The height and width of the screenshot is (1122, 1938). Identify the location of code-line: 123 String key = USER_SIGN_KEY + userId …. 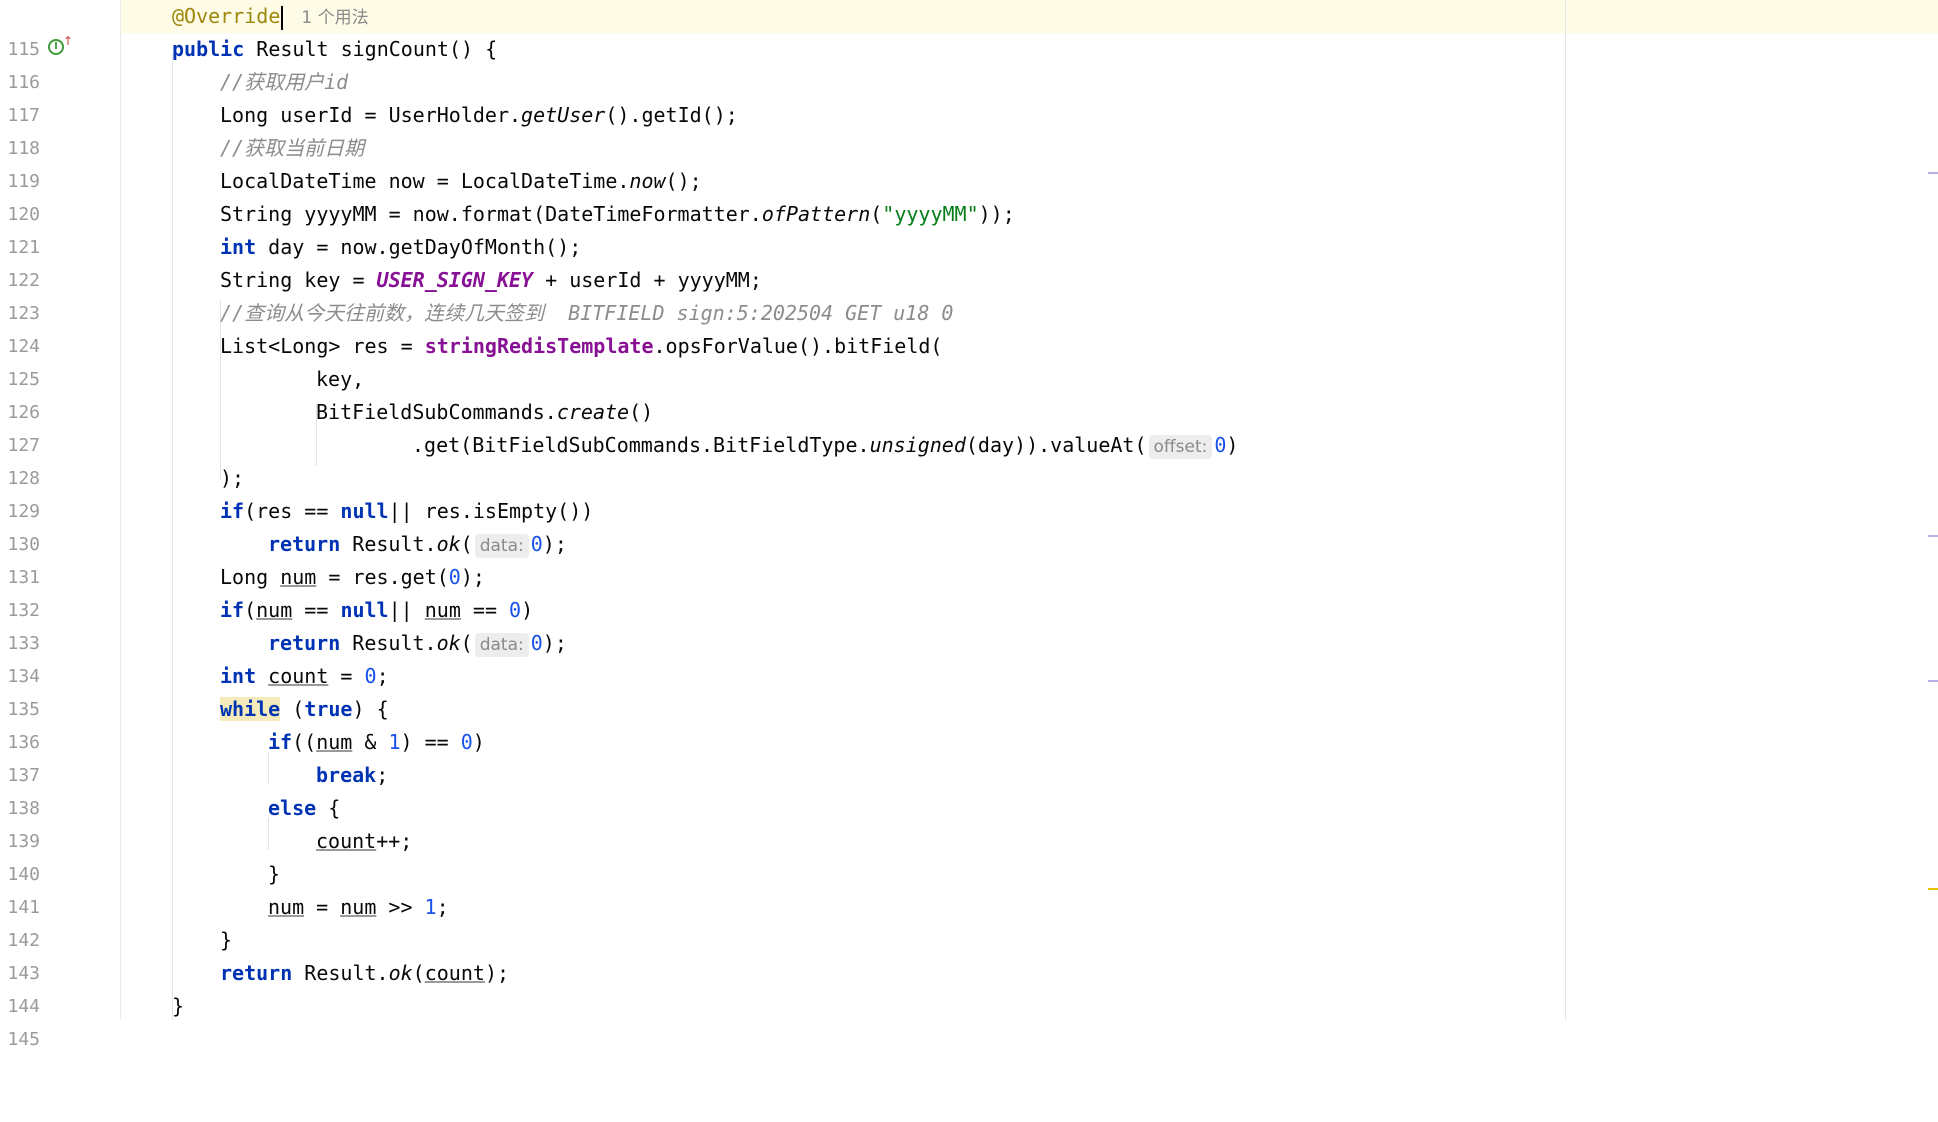
(969, 294).